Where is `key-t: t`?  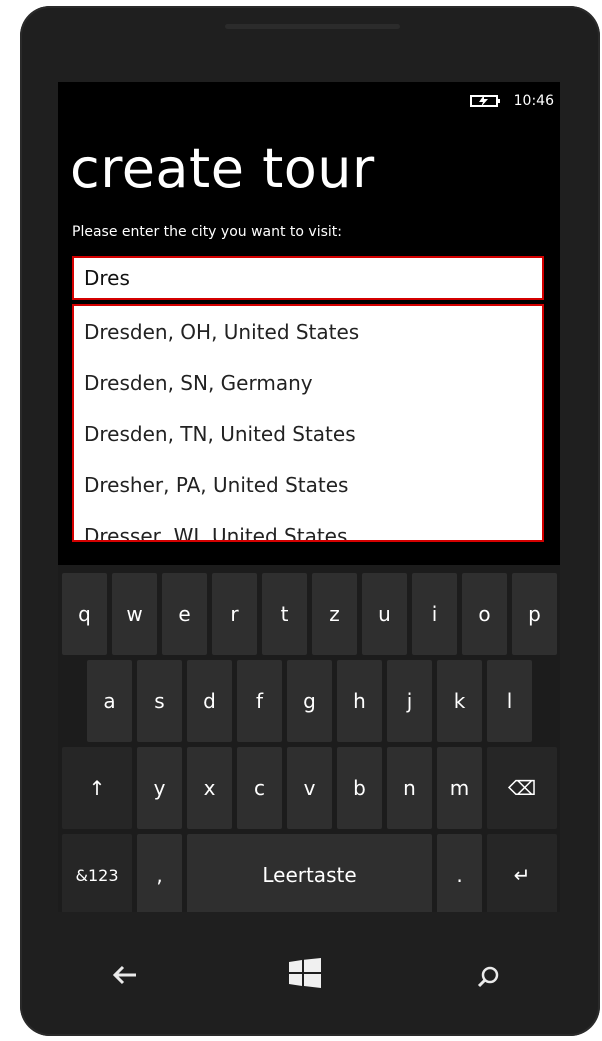
key-t: t is located at coordinates (284, 614).